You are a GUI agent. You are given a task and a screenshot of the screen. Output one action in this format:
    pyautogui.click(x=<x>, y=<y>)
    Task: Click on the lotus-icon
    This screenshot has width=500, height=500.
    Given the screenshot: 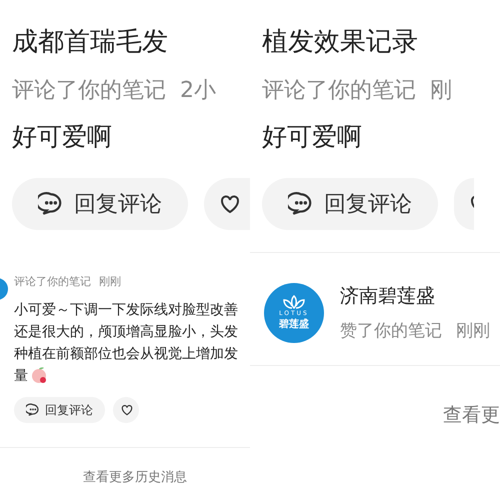 What is the action you would take?
    pyautogui.click(x=294, y=302)
    